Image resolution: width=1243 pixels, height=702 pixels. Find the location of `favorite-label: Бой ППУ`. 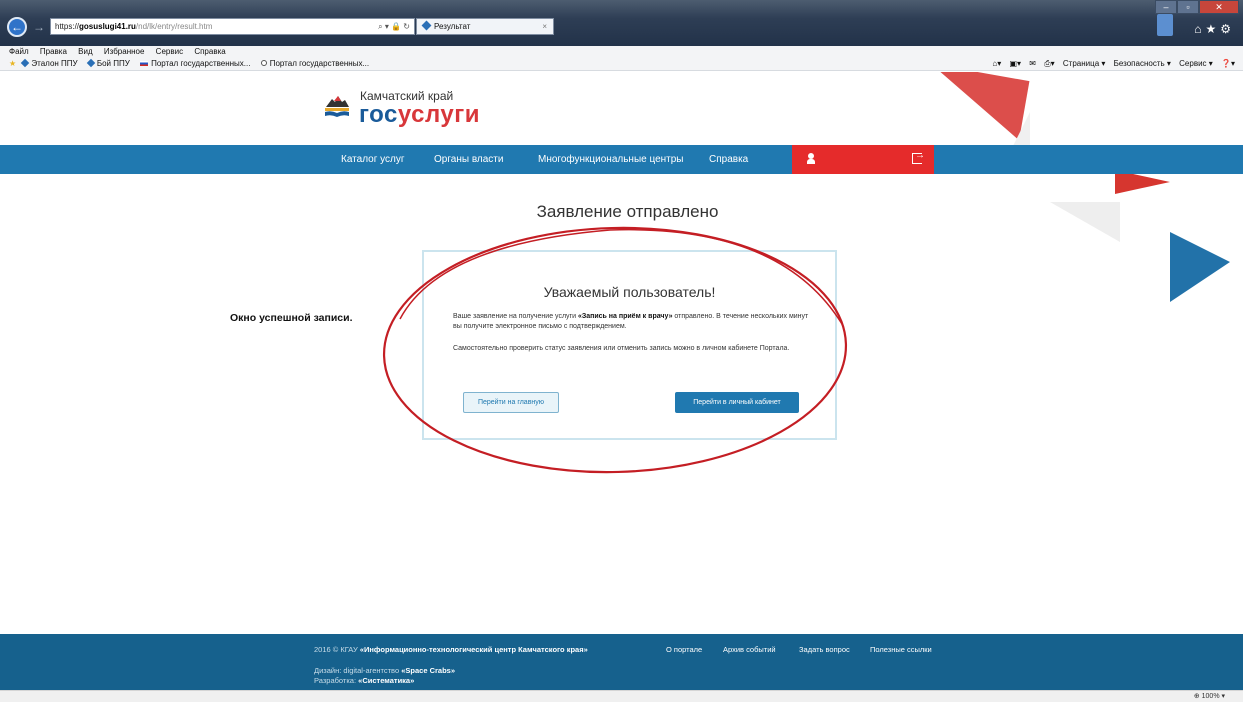

favorite-label: Бой ППУ is located at coordinates (113, 63).